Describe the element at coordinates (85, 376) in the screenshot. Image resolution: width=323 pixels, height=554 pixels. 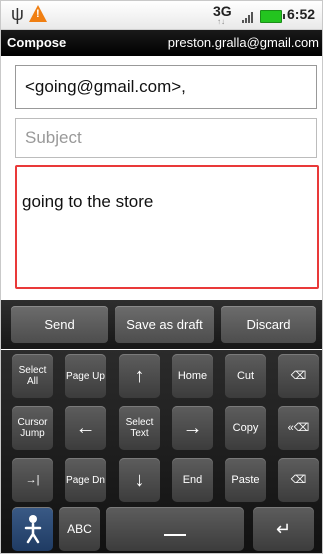
I see `key-page-up: Page Up` at that location.